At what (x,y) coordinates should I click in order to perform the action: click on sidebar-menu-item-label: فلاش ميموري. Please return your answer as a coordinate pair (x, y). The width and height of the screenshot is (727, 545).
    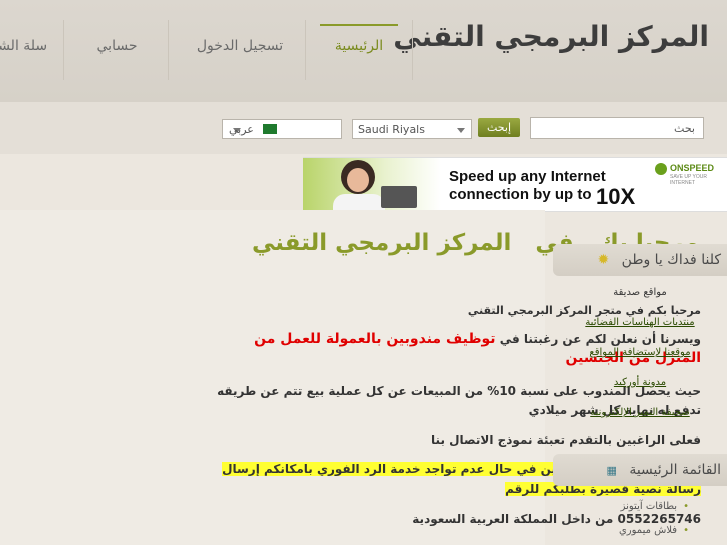
    Looking at the image, I should click on (648, 530).